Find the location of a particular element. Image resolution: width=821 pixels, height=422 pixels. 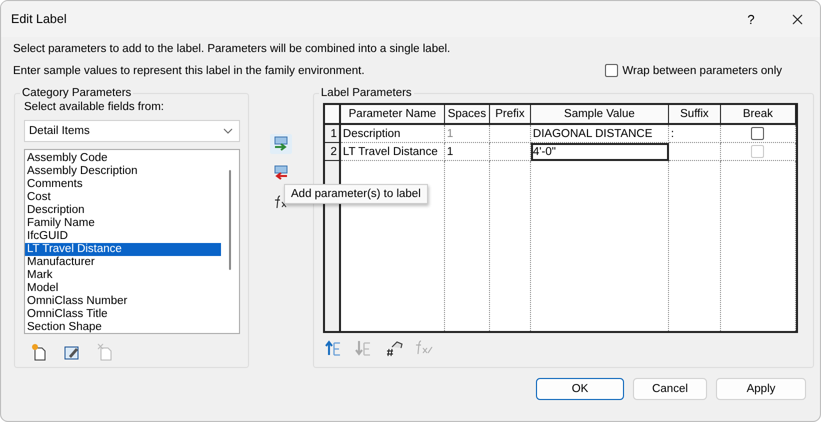

number-format-icon is located at coordinates (393, 348).